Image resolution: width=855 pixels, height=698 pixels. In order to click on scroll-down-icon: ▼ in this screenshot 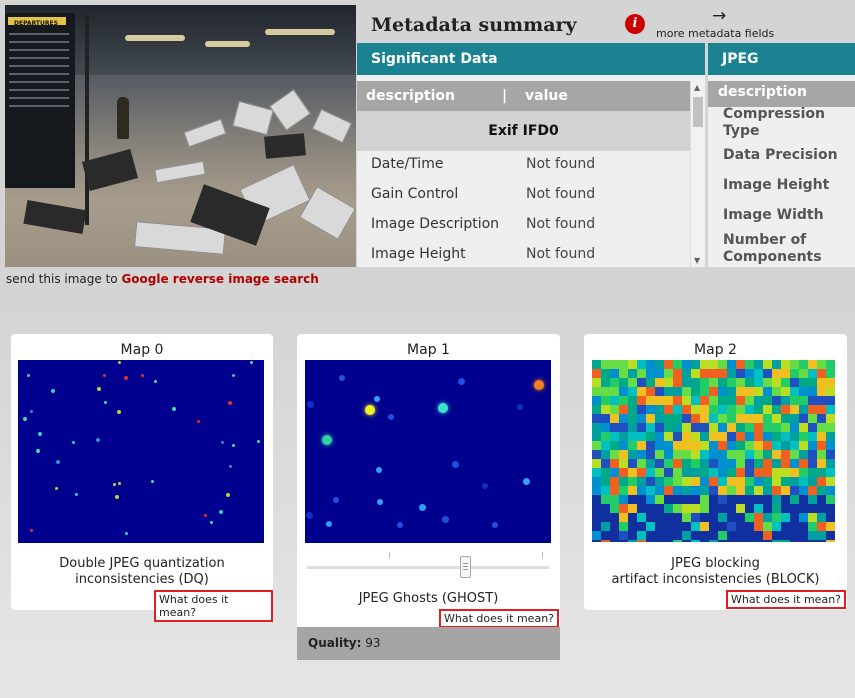, I will do `click(697, 260)`.